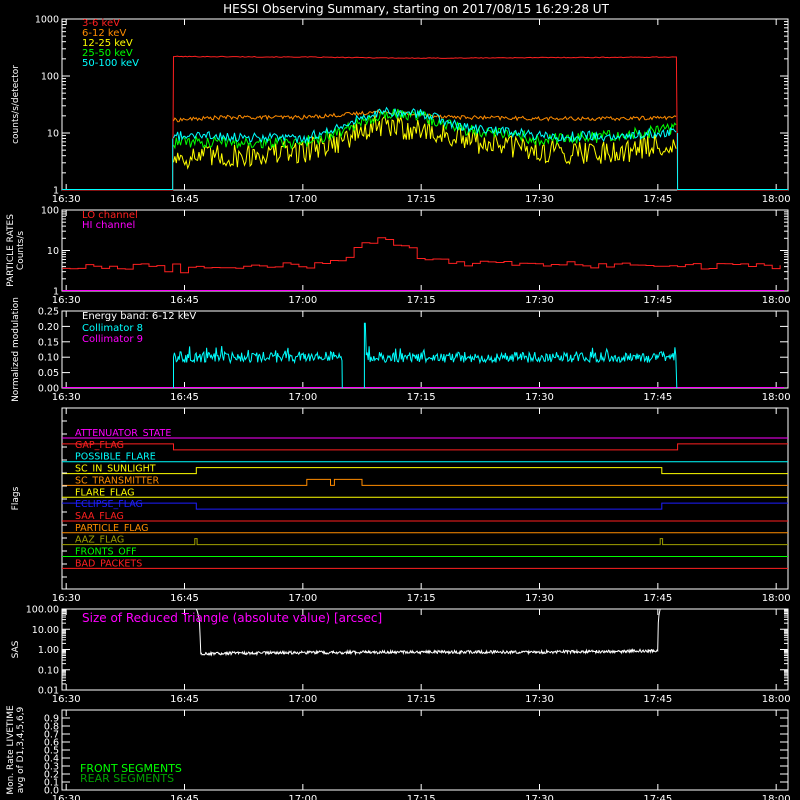  Describe the element at coordinates (302, 699) in the screenshot. I see `sas-x-tick-label: 17:00` at that location.